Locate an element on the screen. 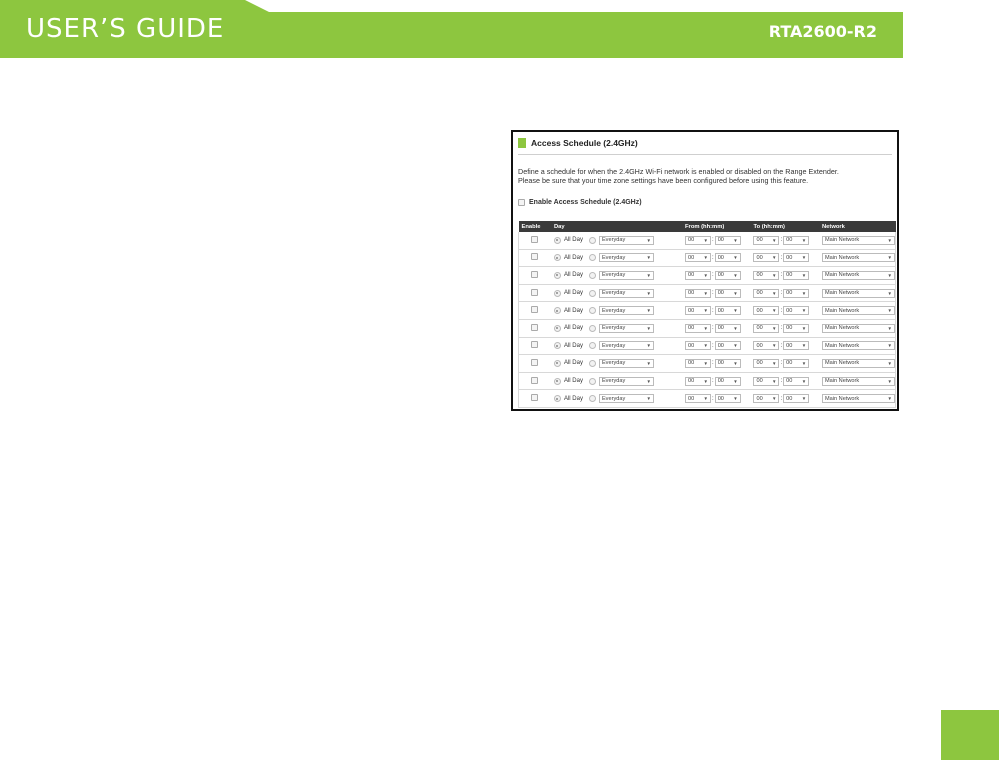 The image size is (999, 760). enable-cell is located at coordinates (534, 293).